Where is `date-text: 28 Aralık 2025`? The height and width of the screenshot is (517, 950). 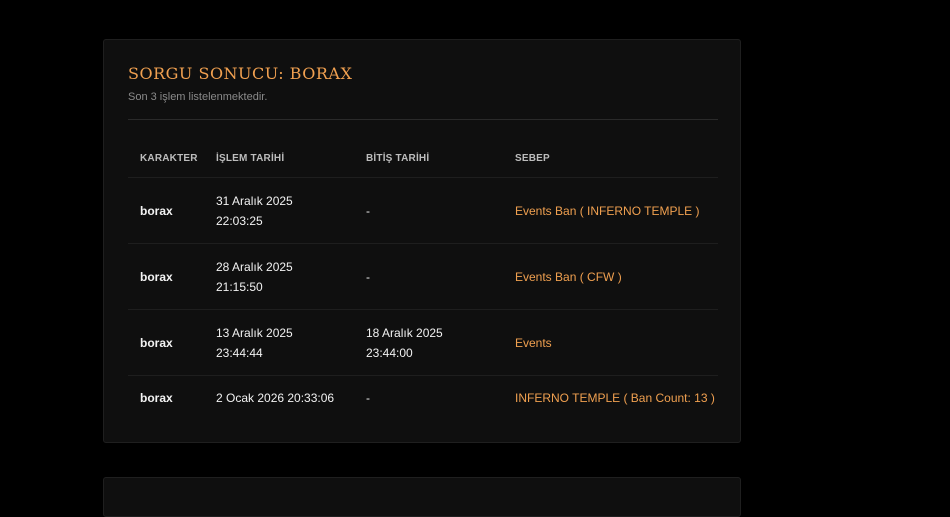
date-text: 28 Aralık 2025 is located at coordinates (254, 266).